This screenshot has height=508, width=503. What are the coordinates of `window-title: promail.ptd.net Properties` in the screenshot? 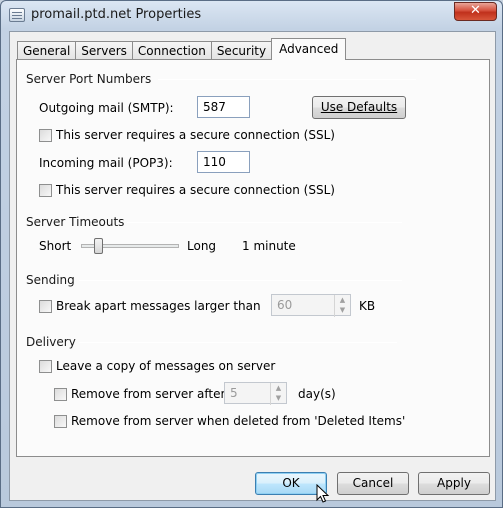 It's located at (116, 14).